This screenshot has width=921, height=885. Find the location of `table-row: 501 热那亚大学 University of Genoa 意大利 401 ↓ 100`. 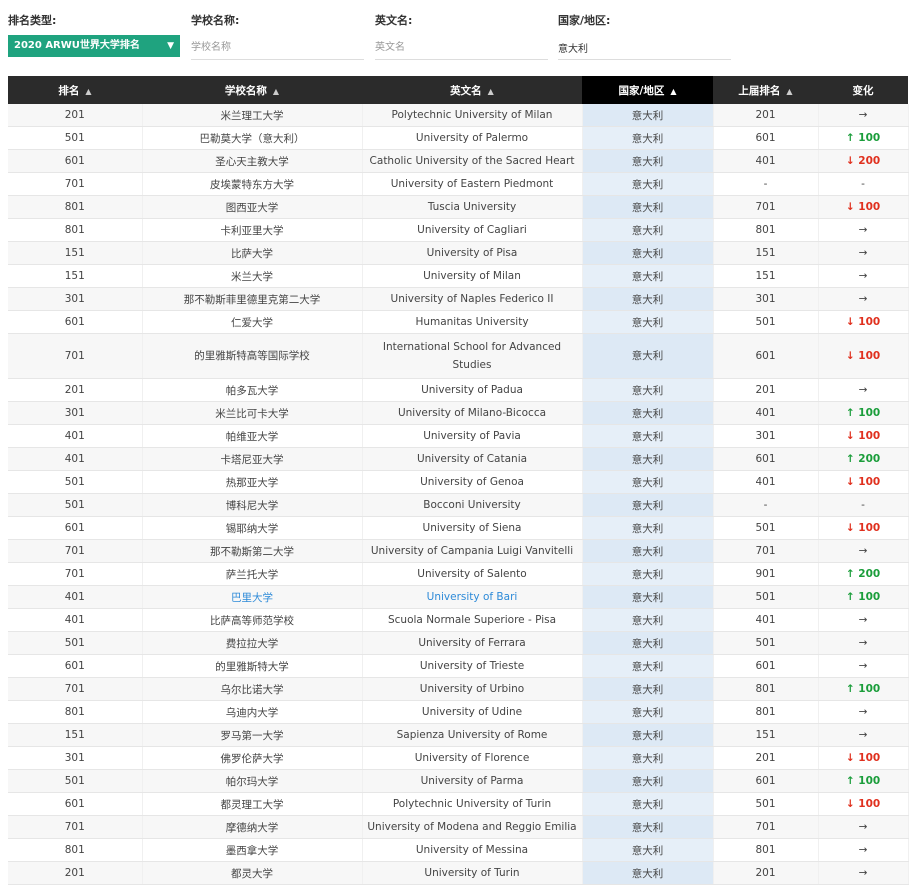

table-row: 501 热那亚大学 University of Genoa 意大利 401 ↓ 100 is located at coordinates (458, 482).